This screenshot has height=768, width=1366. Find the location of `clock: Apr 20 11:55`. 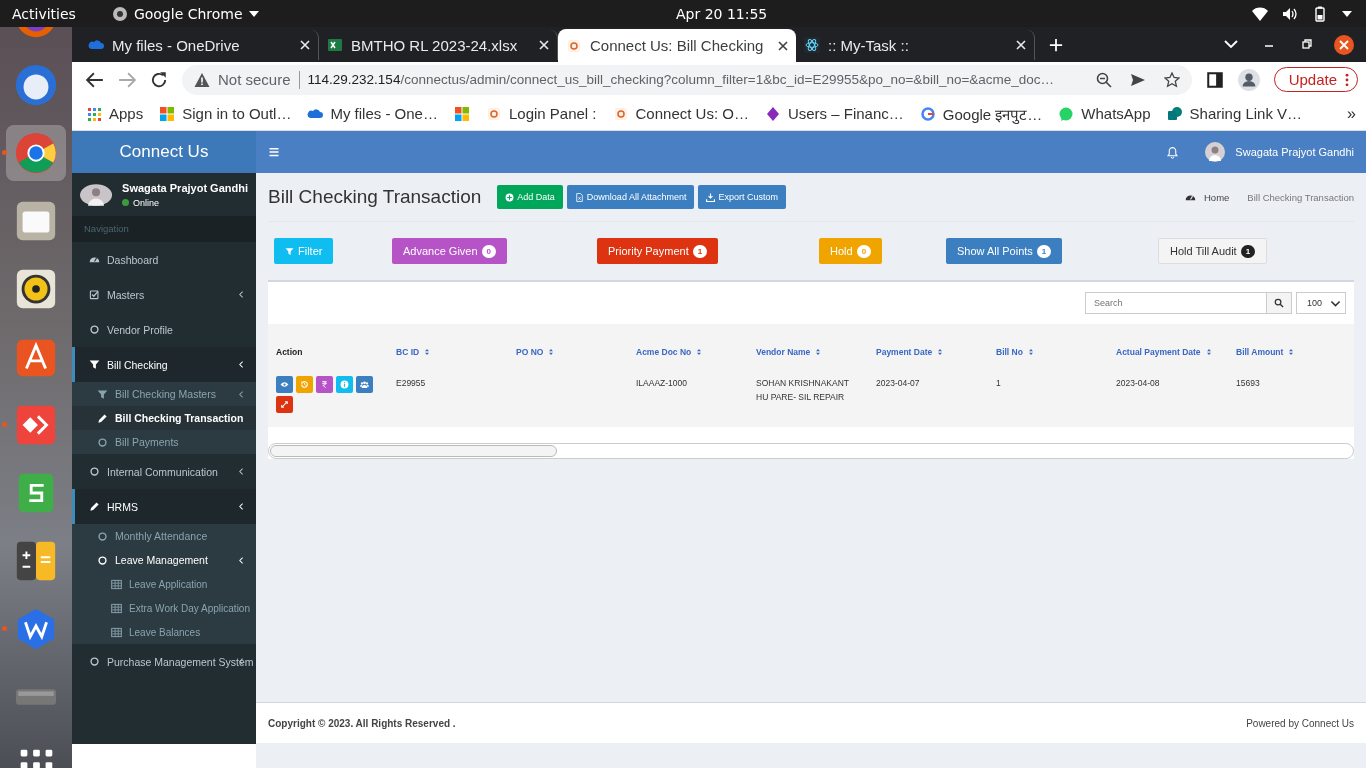

clock: Apr 20 11:55 is located at coordinates (722, 13).